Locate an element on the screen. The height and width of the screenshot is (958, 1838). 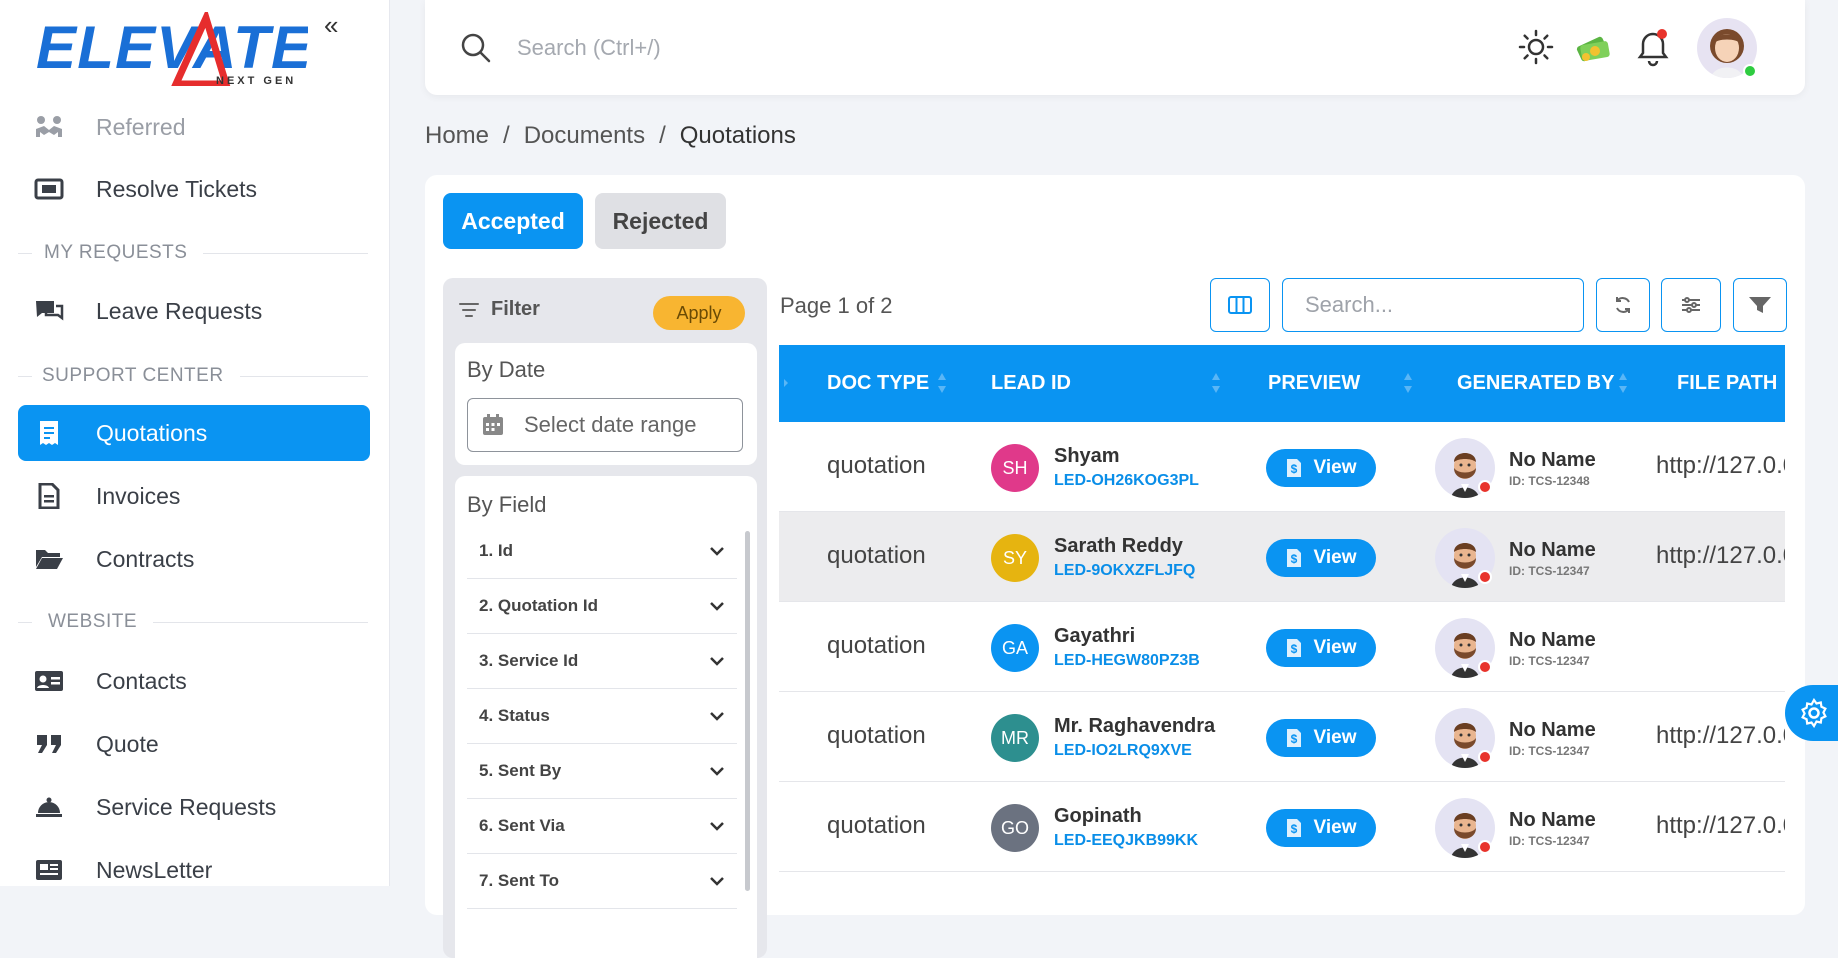
search-icon is located at coordinates (476, 48).